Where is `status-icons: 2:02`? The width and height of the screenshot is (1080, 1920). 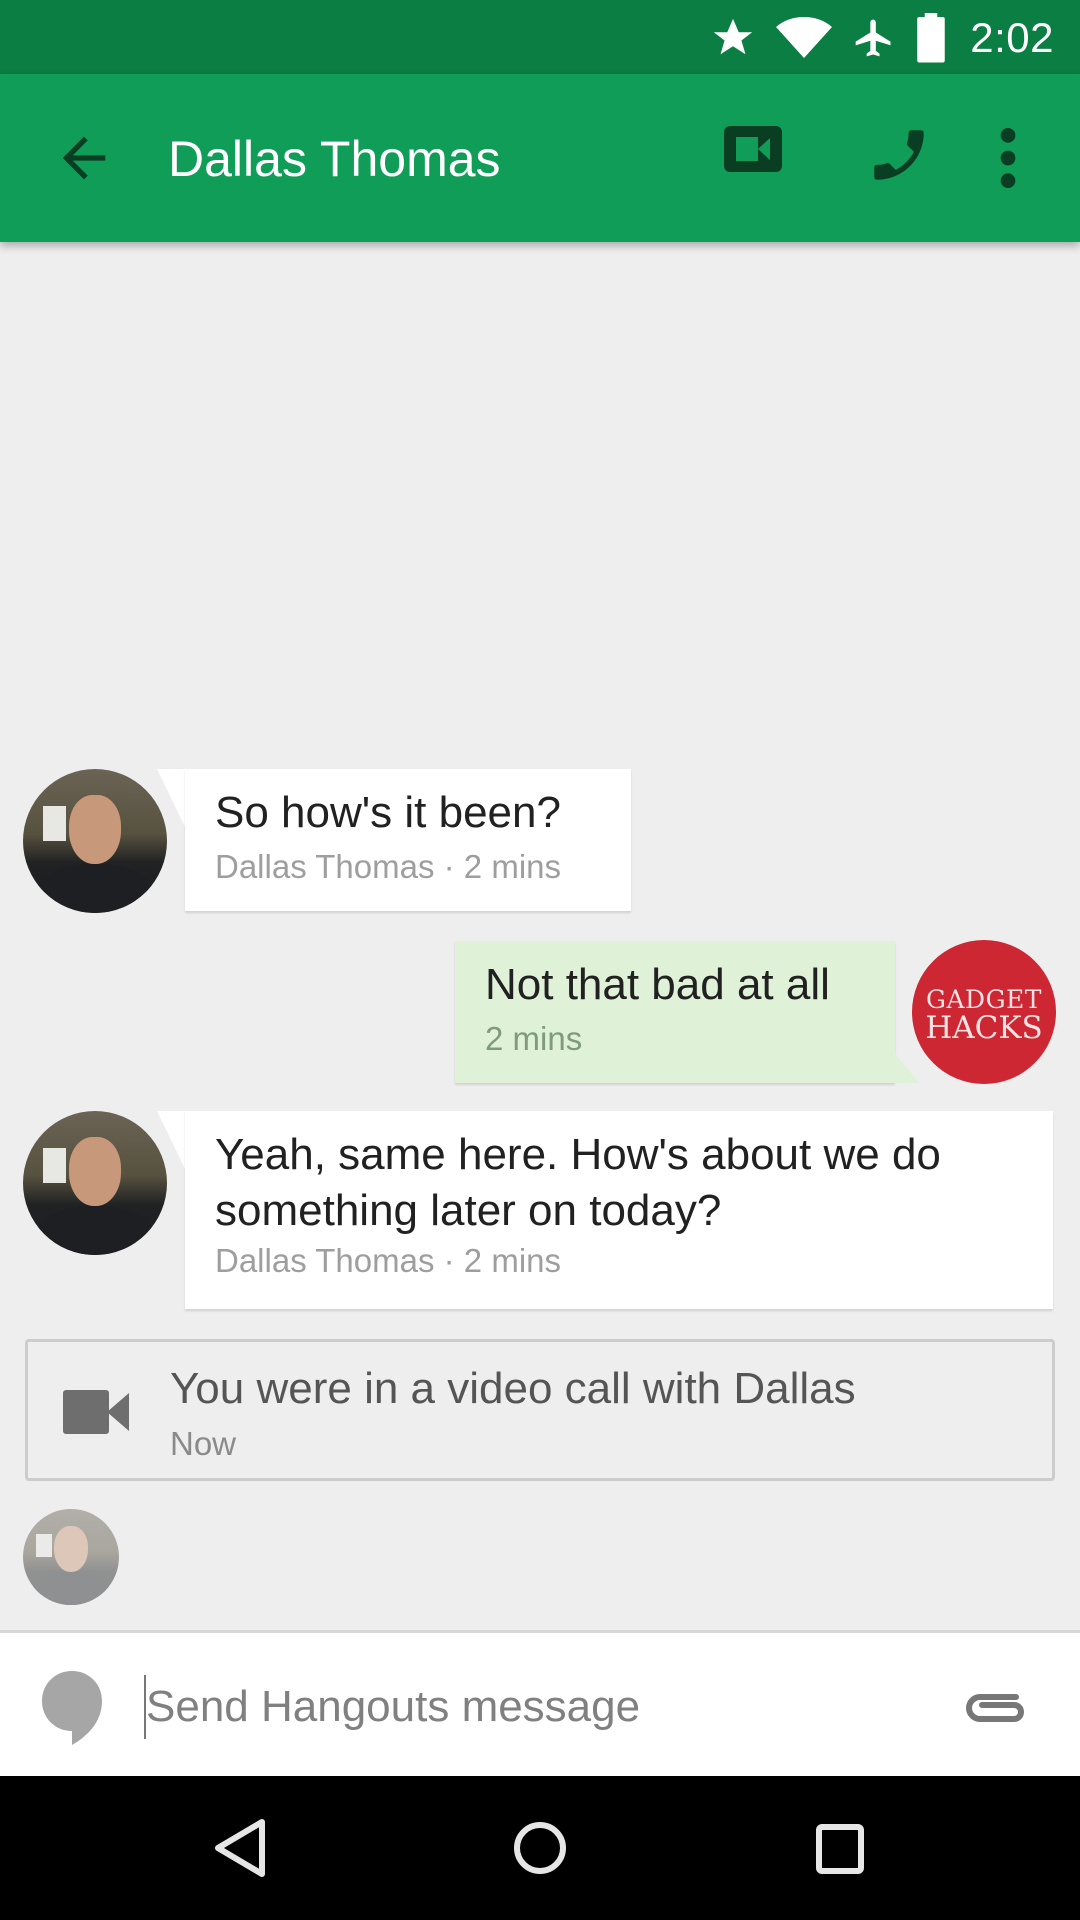 status-icons: 2:02 is located at coordinates (882, 38).